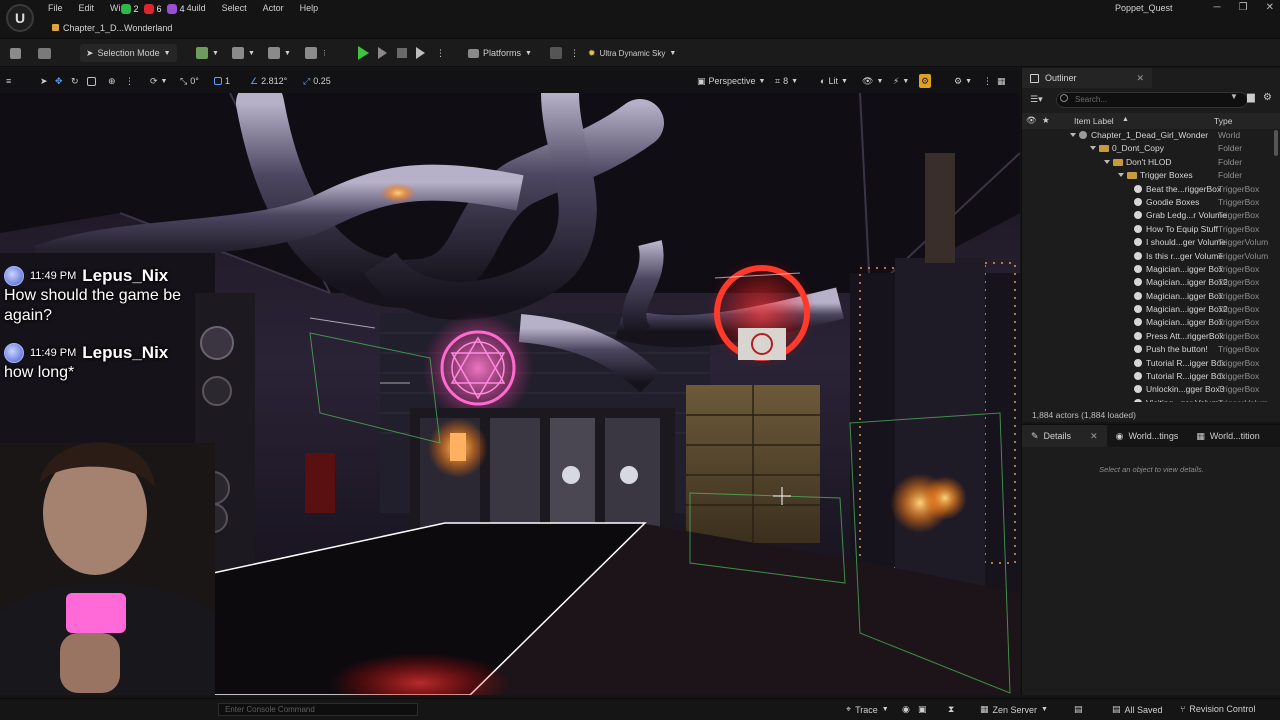  Describe the element at coordinates (1147, 215) in the screenshot. I see `outliner-row: Grab Ledg...r Volume TriggerBox` at that location.